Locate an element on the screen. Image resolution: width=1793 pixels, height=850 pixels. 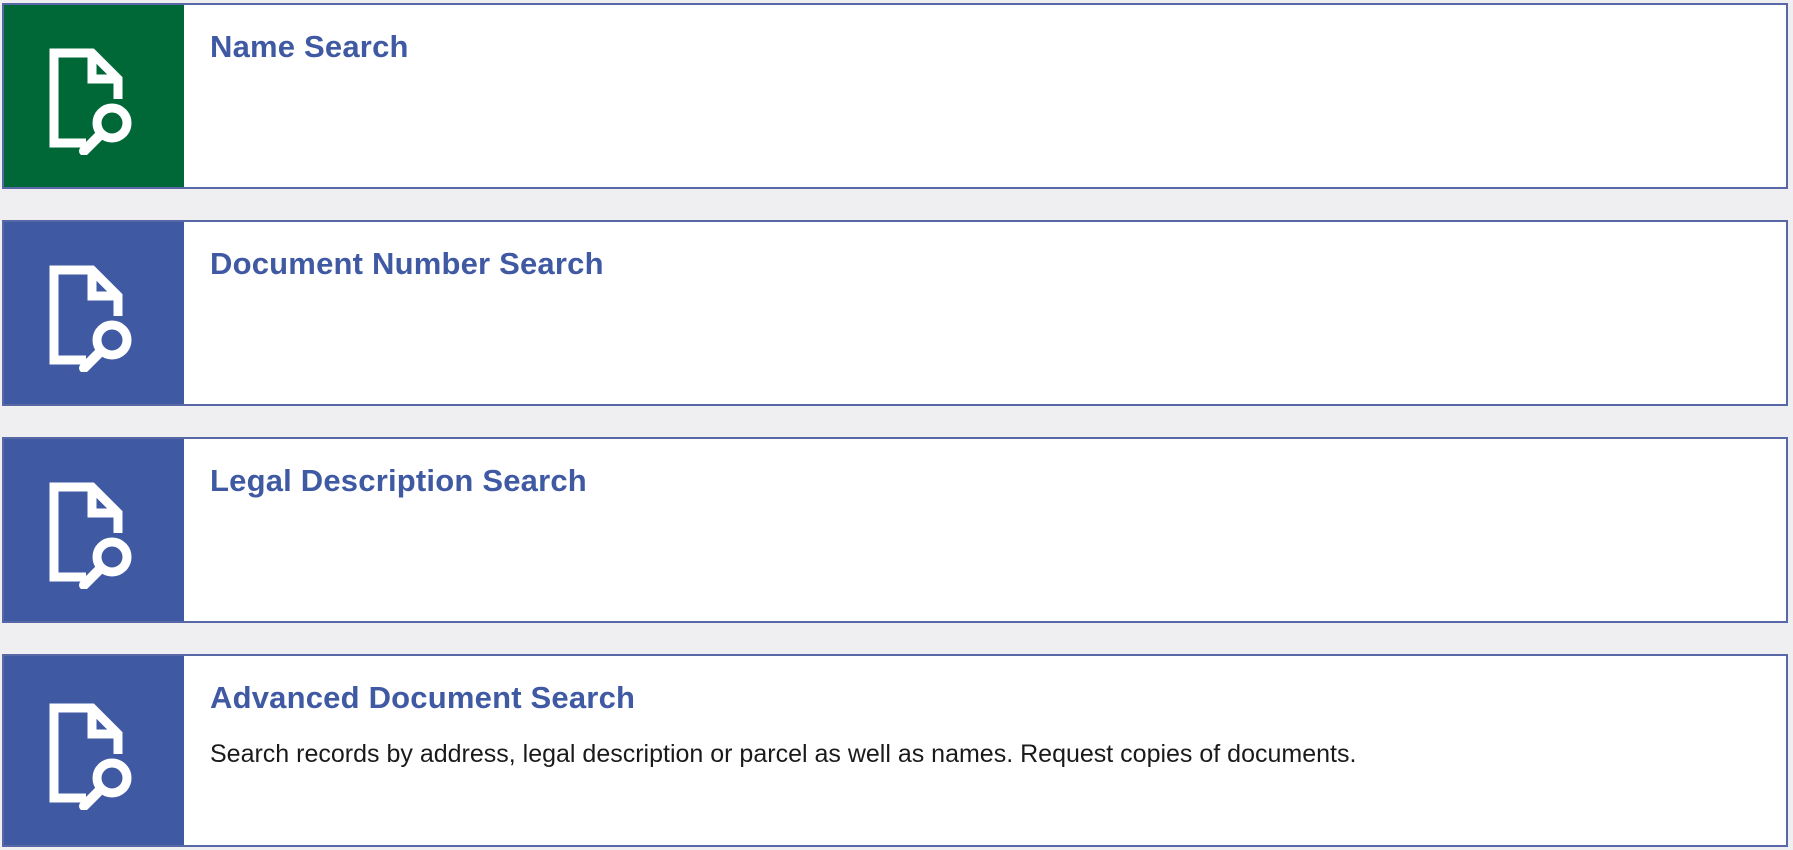
card-body: Legal Description Search is located at coordinates (385, 530).